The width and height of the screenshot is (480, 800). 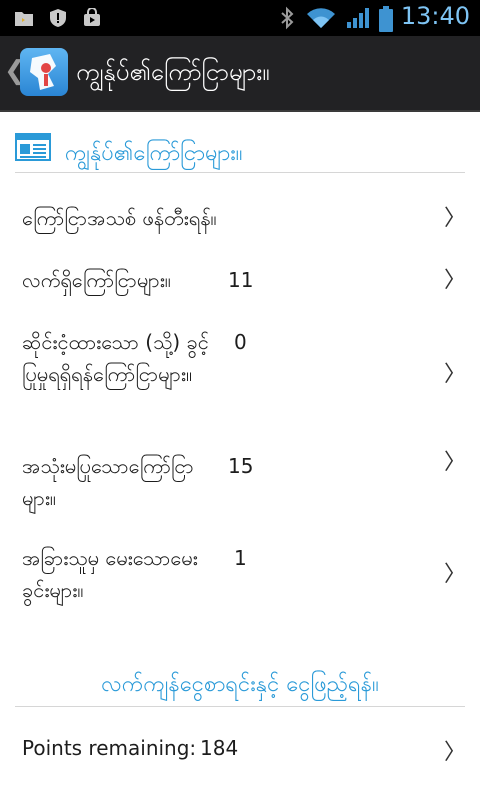 I want to click on signal-icon, so click(x=358, y=17).